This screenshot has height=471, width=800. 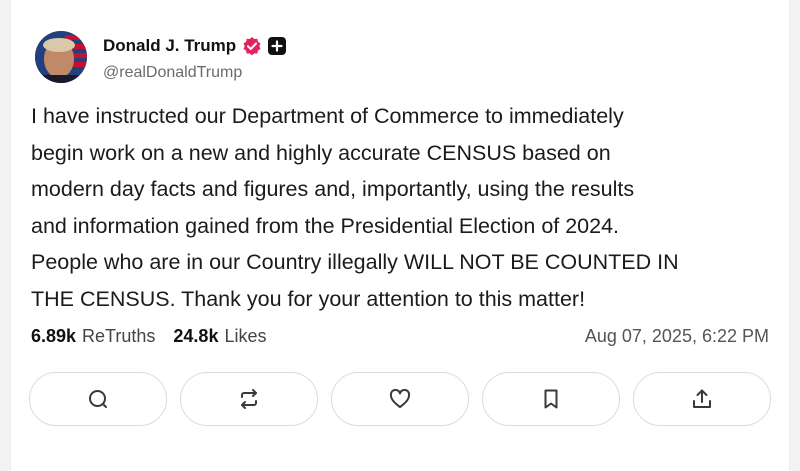 What do you see at coordinates (677, 336) in the screenshot?
I see `post-timestamp: Aug 07, 2025, 6:22 PM` at bounding box center [677, 336].